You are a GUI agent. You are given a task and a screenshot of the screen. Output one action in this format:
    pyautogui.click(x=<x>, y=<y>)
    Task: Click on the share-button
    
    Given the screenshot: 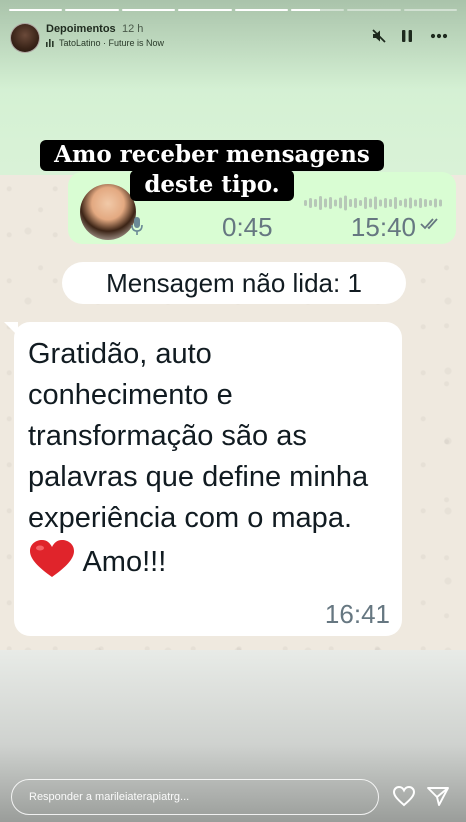 What is the action you would take?
    pyautogui.click(x=438, y=796)
    